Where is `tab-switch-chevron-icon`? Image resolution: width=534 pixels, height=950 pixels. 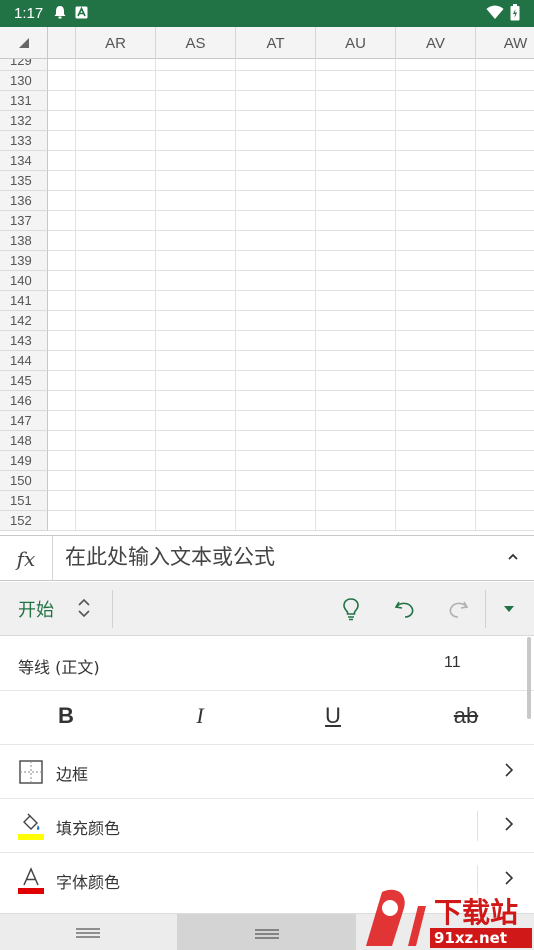 tab-switch-chevron-icon is located at coordinates (84, 610).